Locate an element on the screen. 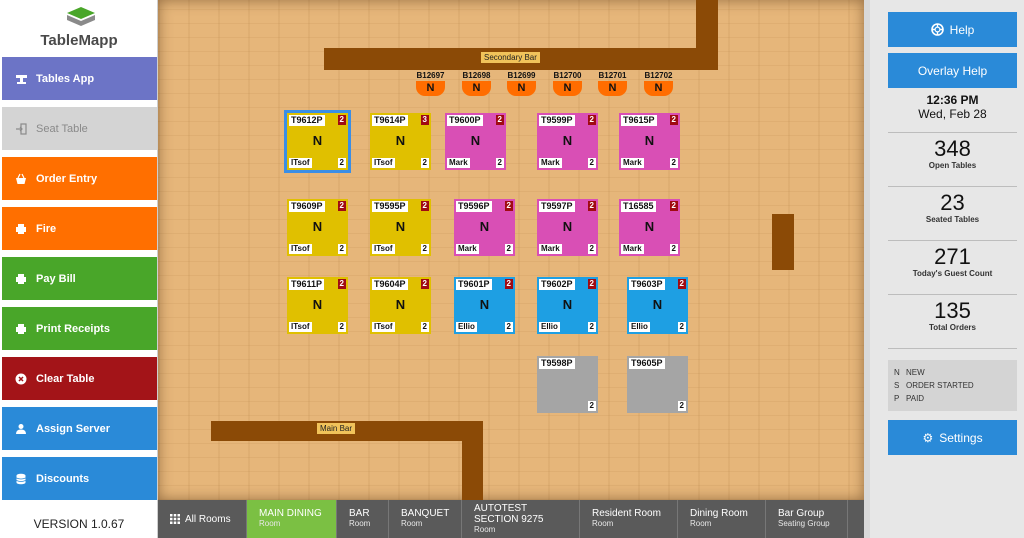 The width and height of the screenshot is (1024, 538). stat-value: 348 is located at coordinates (952, 148).